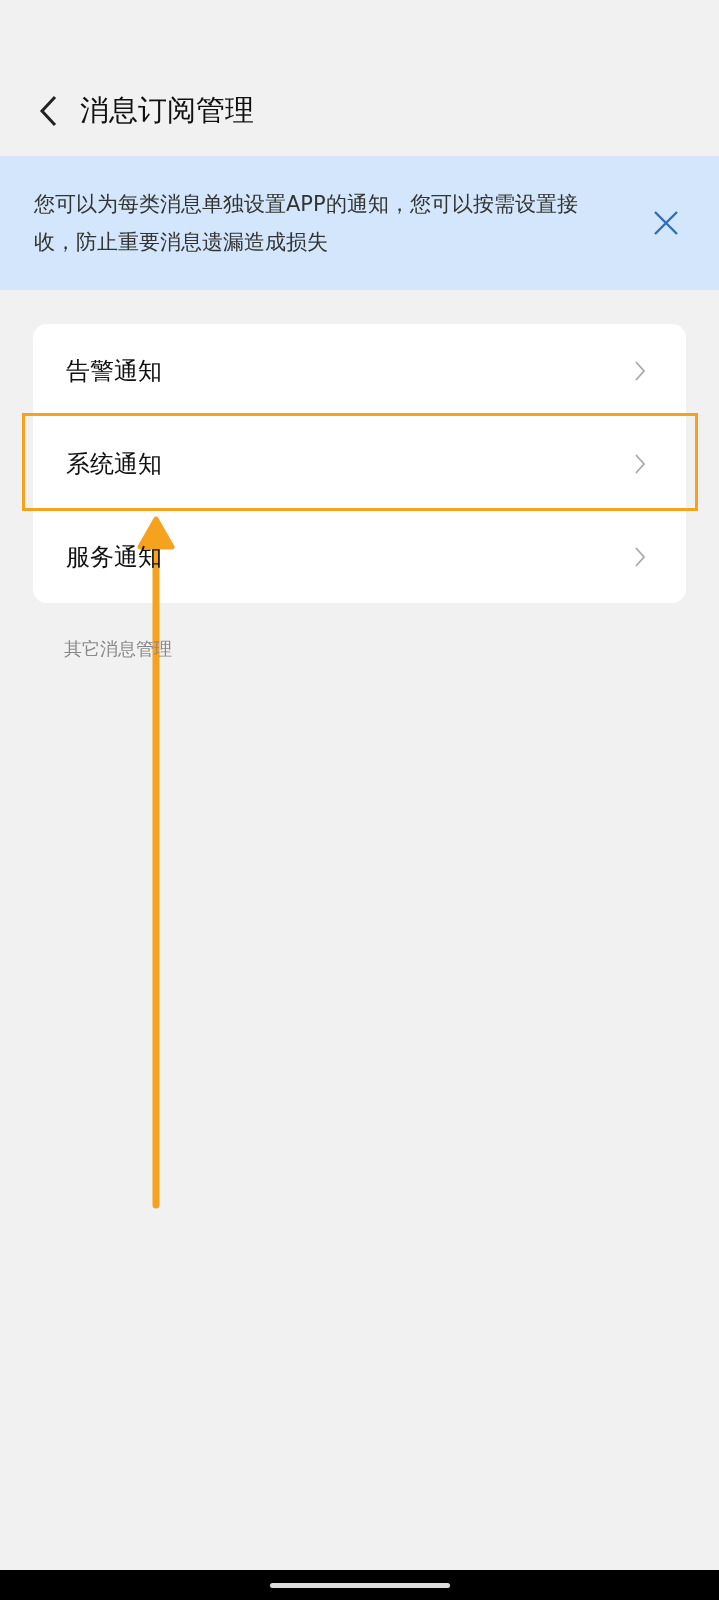  Describe the element at coordinates (359, 370) in the screenshot. I see `menu-item: 告警通知` at that location.